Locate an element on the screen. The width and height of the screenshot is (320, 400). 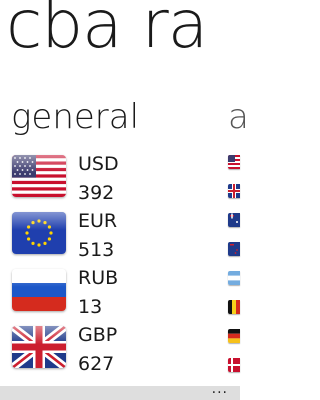
rate-row-usd: USD 392 is located at coordinates (112, 181).